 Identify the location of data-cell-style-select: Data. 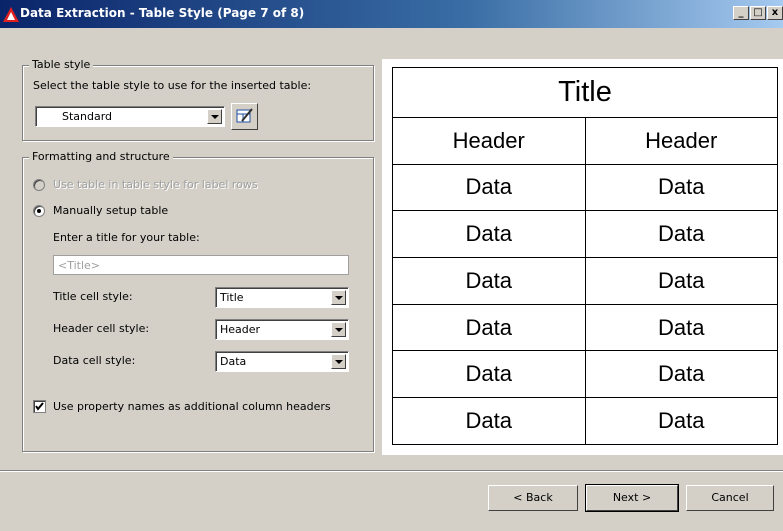
(282, 361).